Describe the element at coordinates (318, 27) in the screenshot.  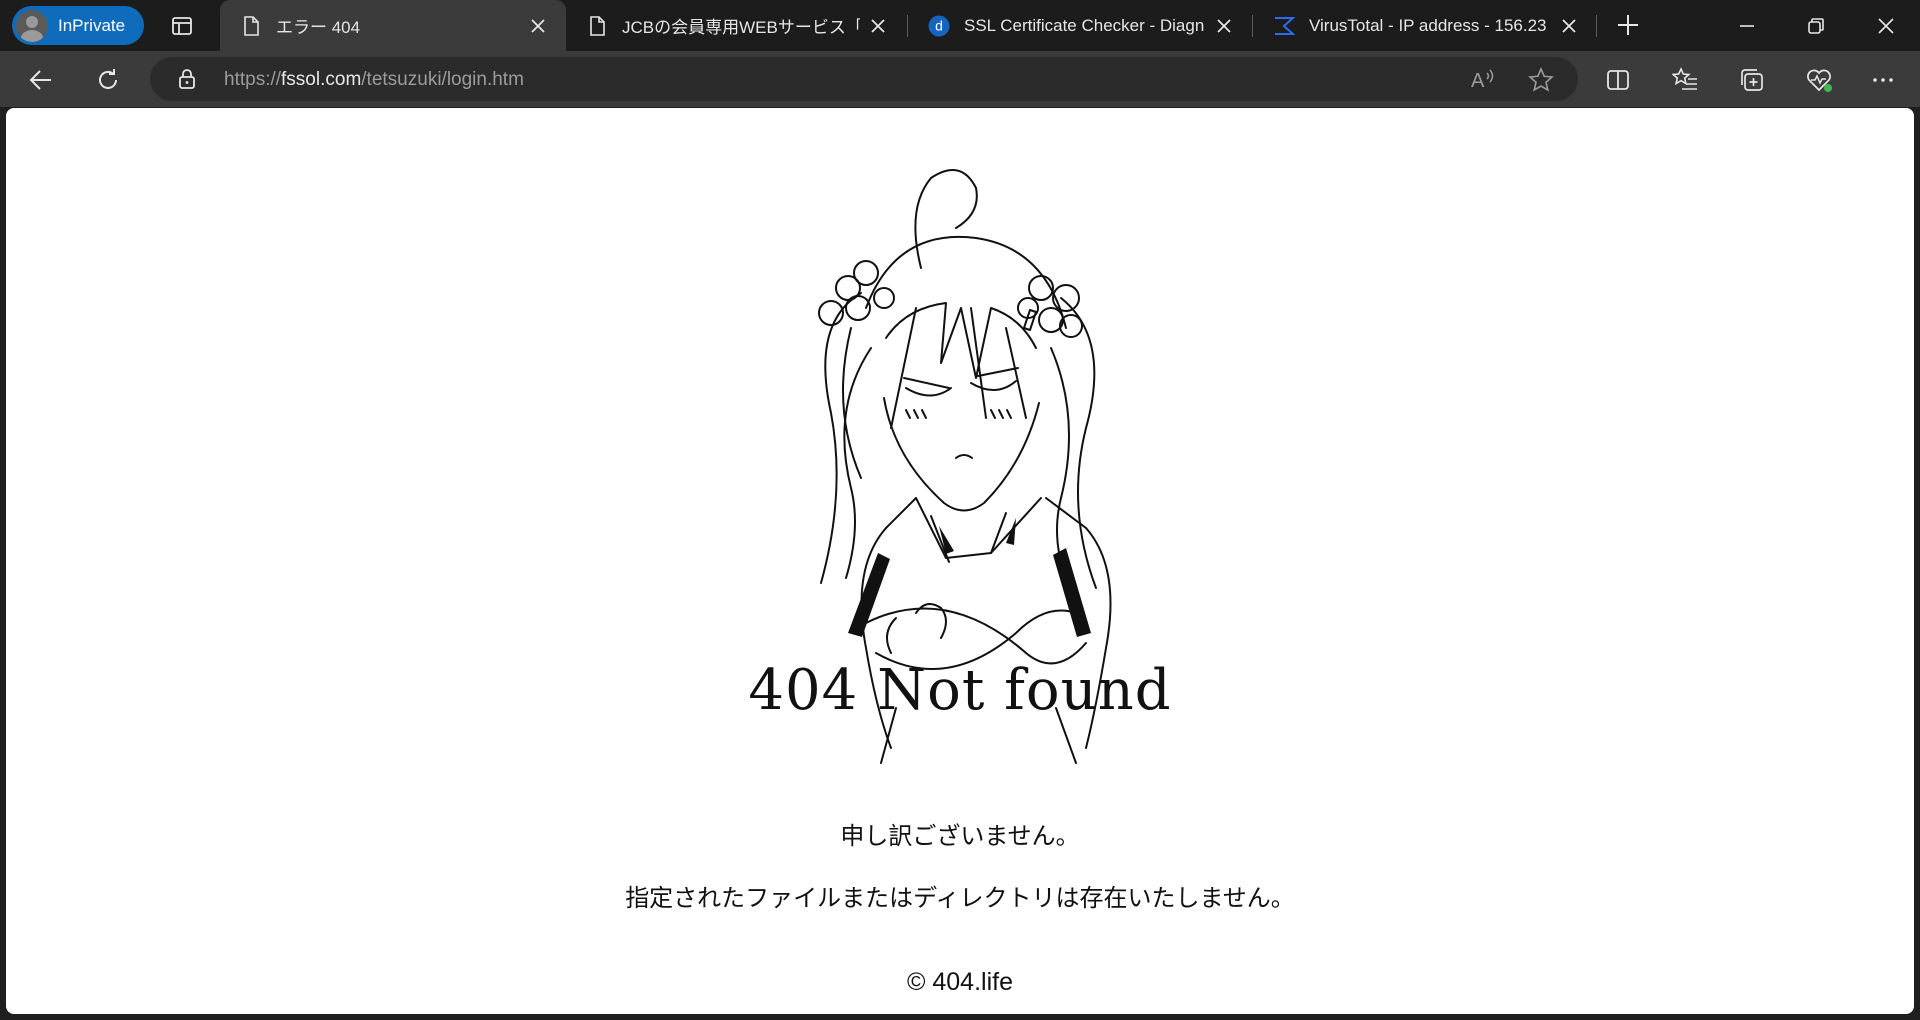
I see `tab-title: エラー 404` at that location.